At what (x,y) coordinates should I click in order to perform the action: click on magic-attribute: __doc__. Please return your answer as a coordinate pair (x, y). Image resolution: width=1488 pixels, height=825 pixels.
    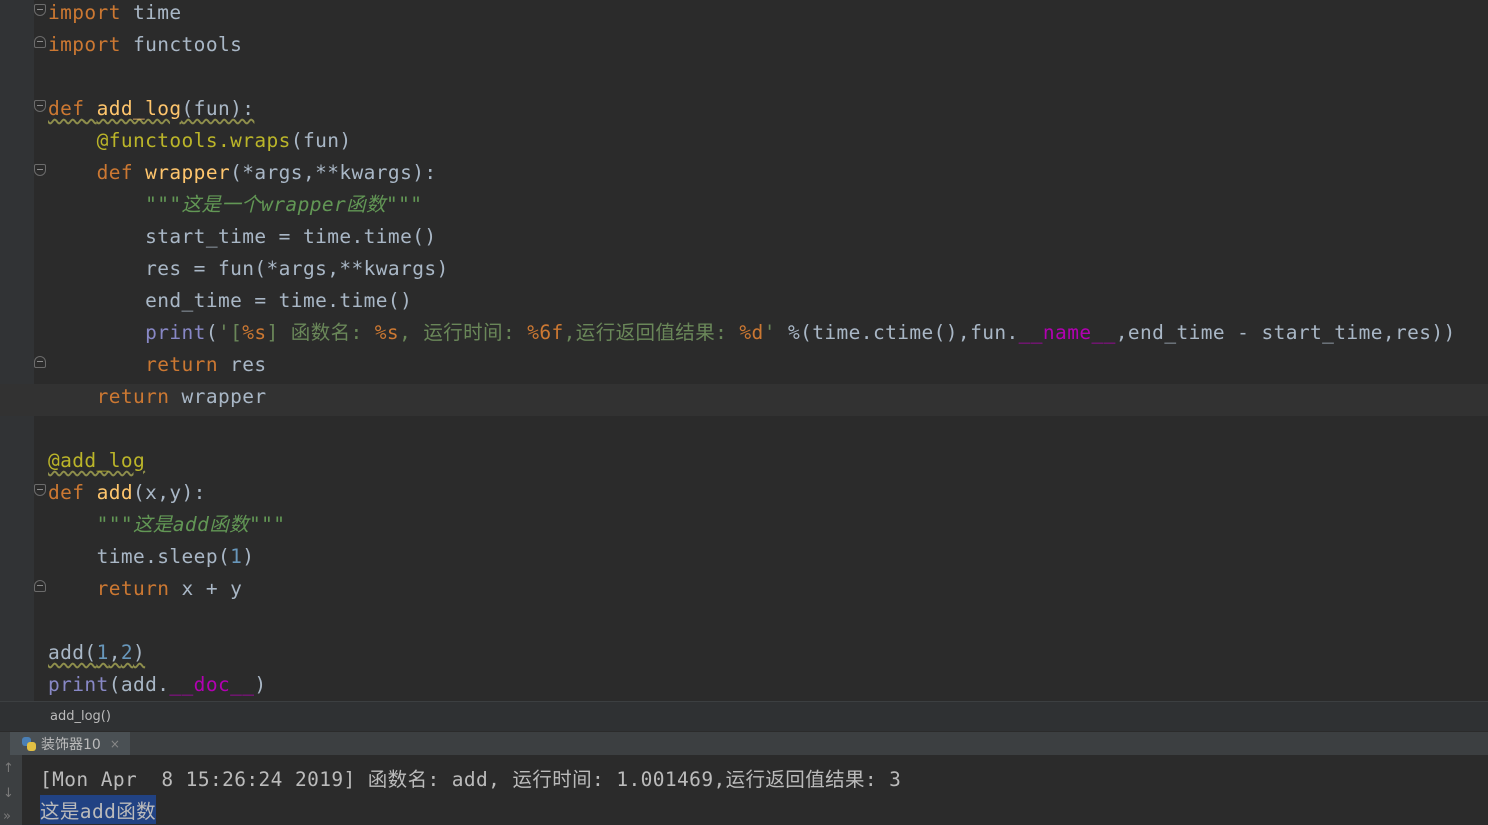
    Looking at the image, I should click on (212, 684).